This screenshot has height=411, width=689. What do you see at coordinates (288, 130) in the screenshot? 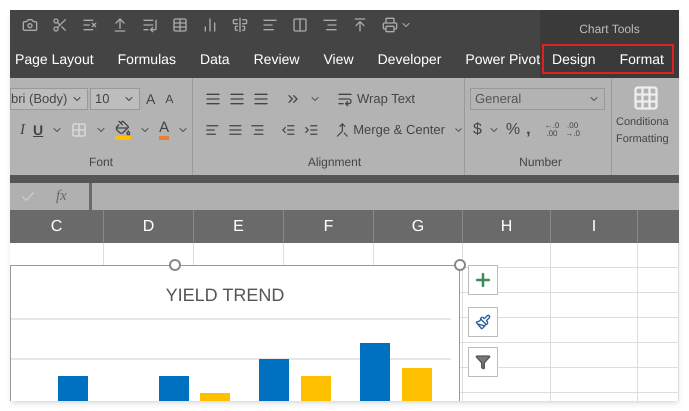
I see `indent-decrease-icon` at bounding box center [288, 130].